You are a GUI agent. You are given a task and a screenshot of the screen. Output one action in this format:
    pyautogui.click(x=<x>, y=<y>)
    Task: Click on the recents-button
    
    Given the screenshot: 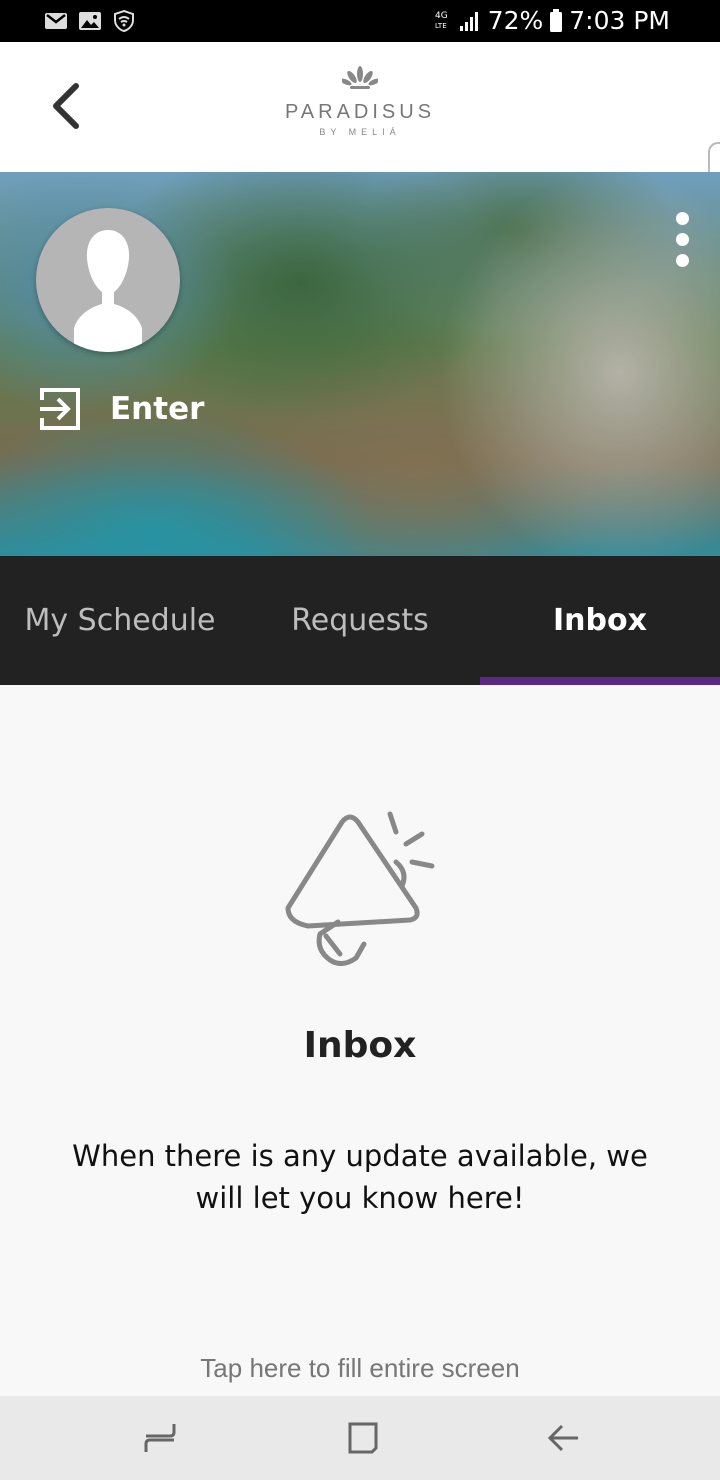 What is the action you would take?
    pyautogui.click(x=160, y=1438)
    